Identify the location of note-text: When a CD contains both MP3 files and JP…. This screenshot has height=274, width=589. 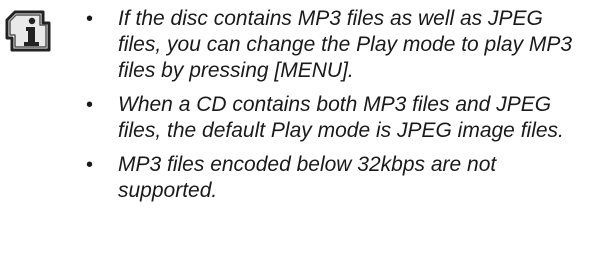
(341, 117).